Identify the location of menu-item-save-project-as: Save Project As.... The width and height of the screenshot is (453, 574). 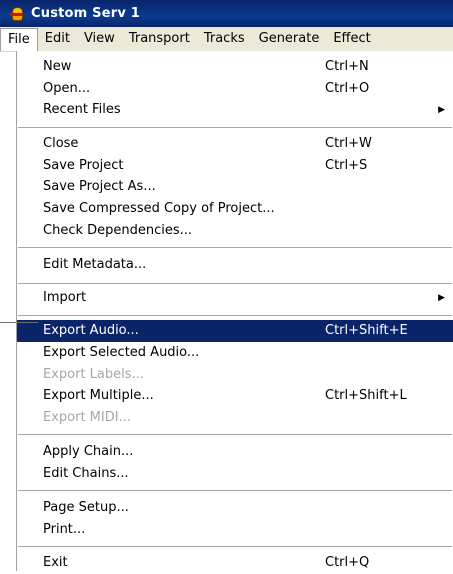
(235, 187).